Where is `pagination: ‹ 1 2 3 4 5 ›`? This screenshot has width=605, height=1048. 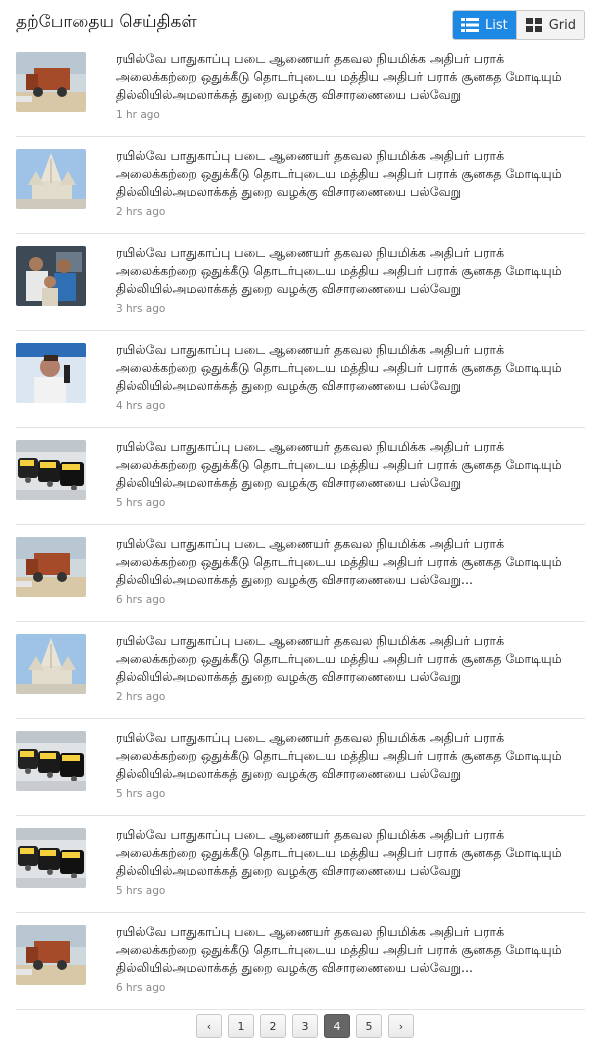 pagination: ‹ 1 2 3 4 5 › is located at coordinates (305, 1026).